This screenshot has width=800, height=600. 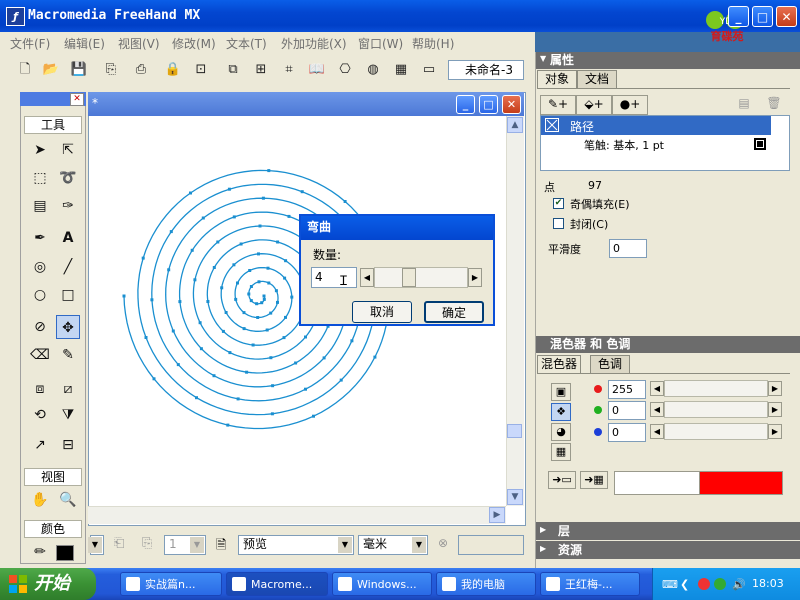 What do you see at coordinates (668, 550) in the screenshot?
I see `assets-panel-header: 资源` at bounding box center [668, 550].